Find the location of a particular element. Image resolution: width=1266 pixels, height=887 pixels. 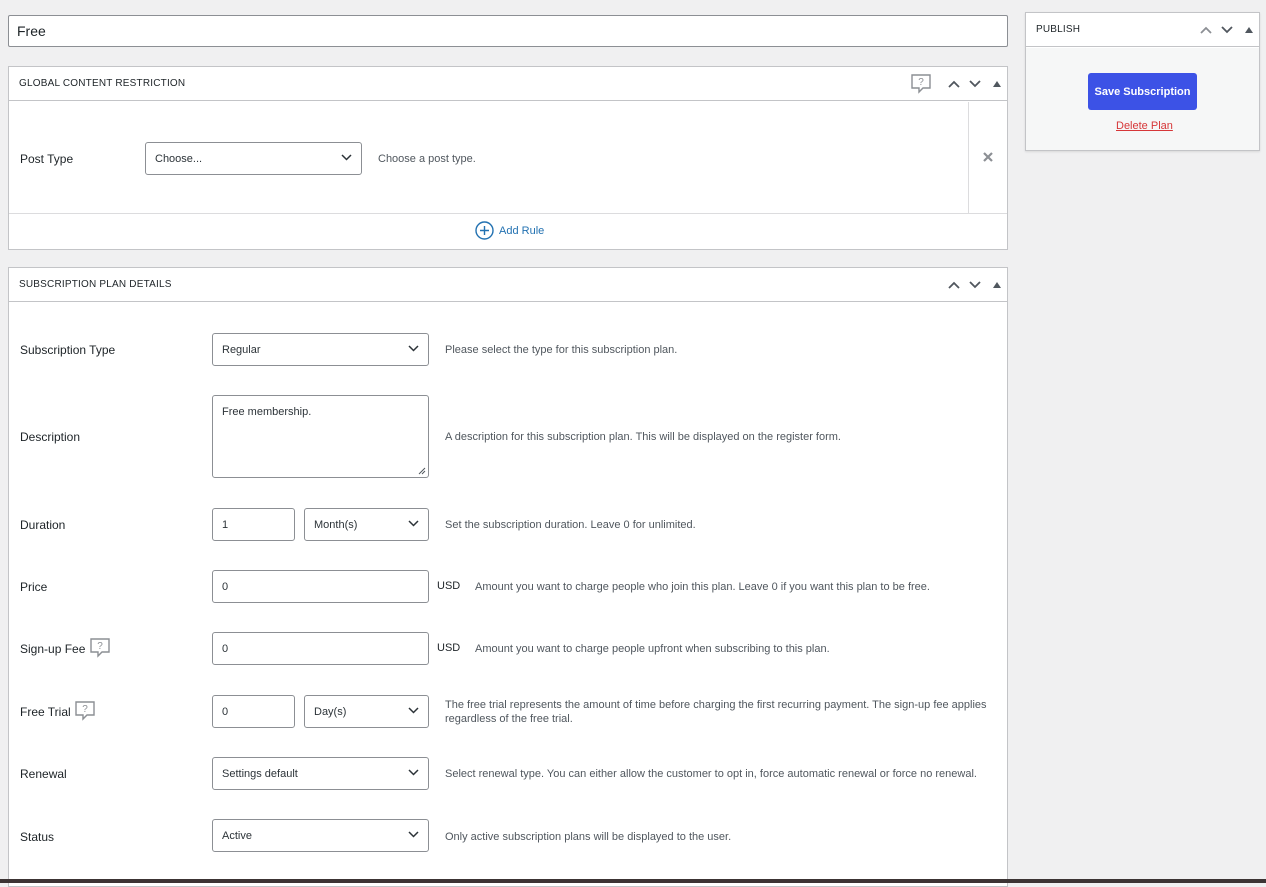

free-trial-unit-value: Day(s) is located at coordinates (330, 711).